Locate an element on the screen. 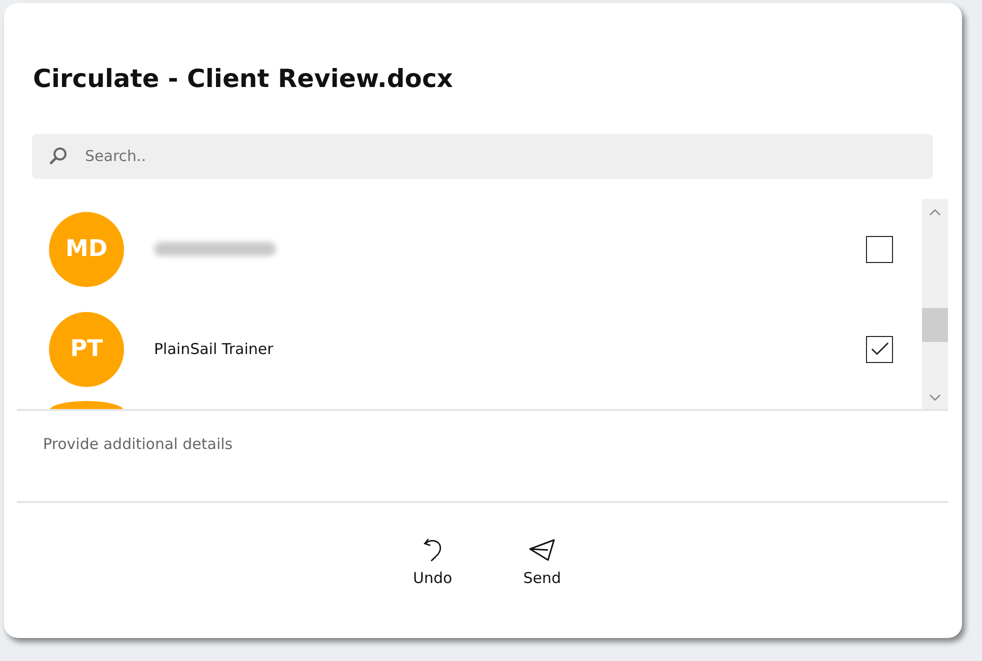 The width and height of the screenshot is (982, 661). check-icon is located at coordinates (879, 349).